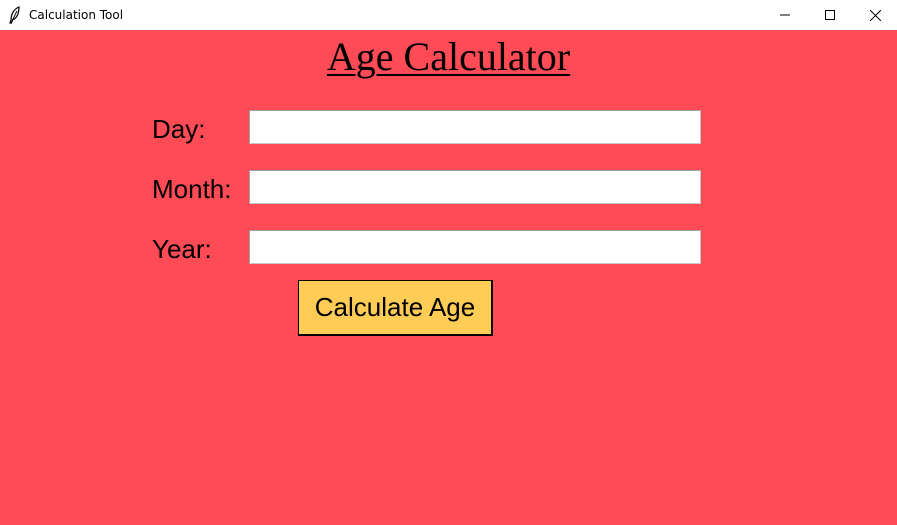  I want to click on day-label: Day:, so click(179, 129).